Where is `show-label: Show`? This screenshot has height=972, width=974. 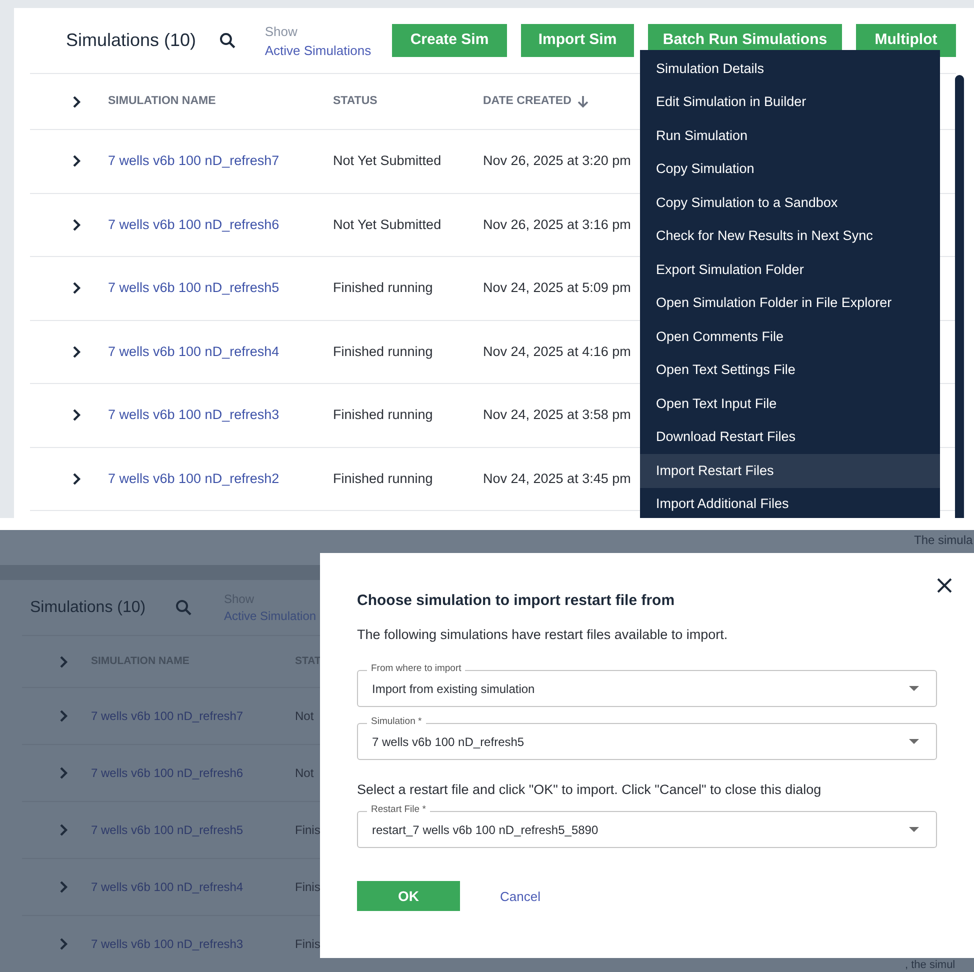
show-label: Show is located at coordinates (281, 31).